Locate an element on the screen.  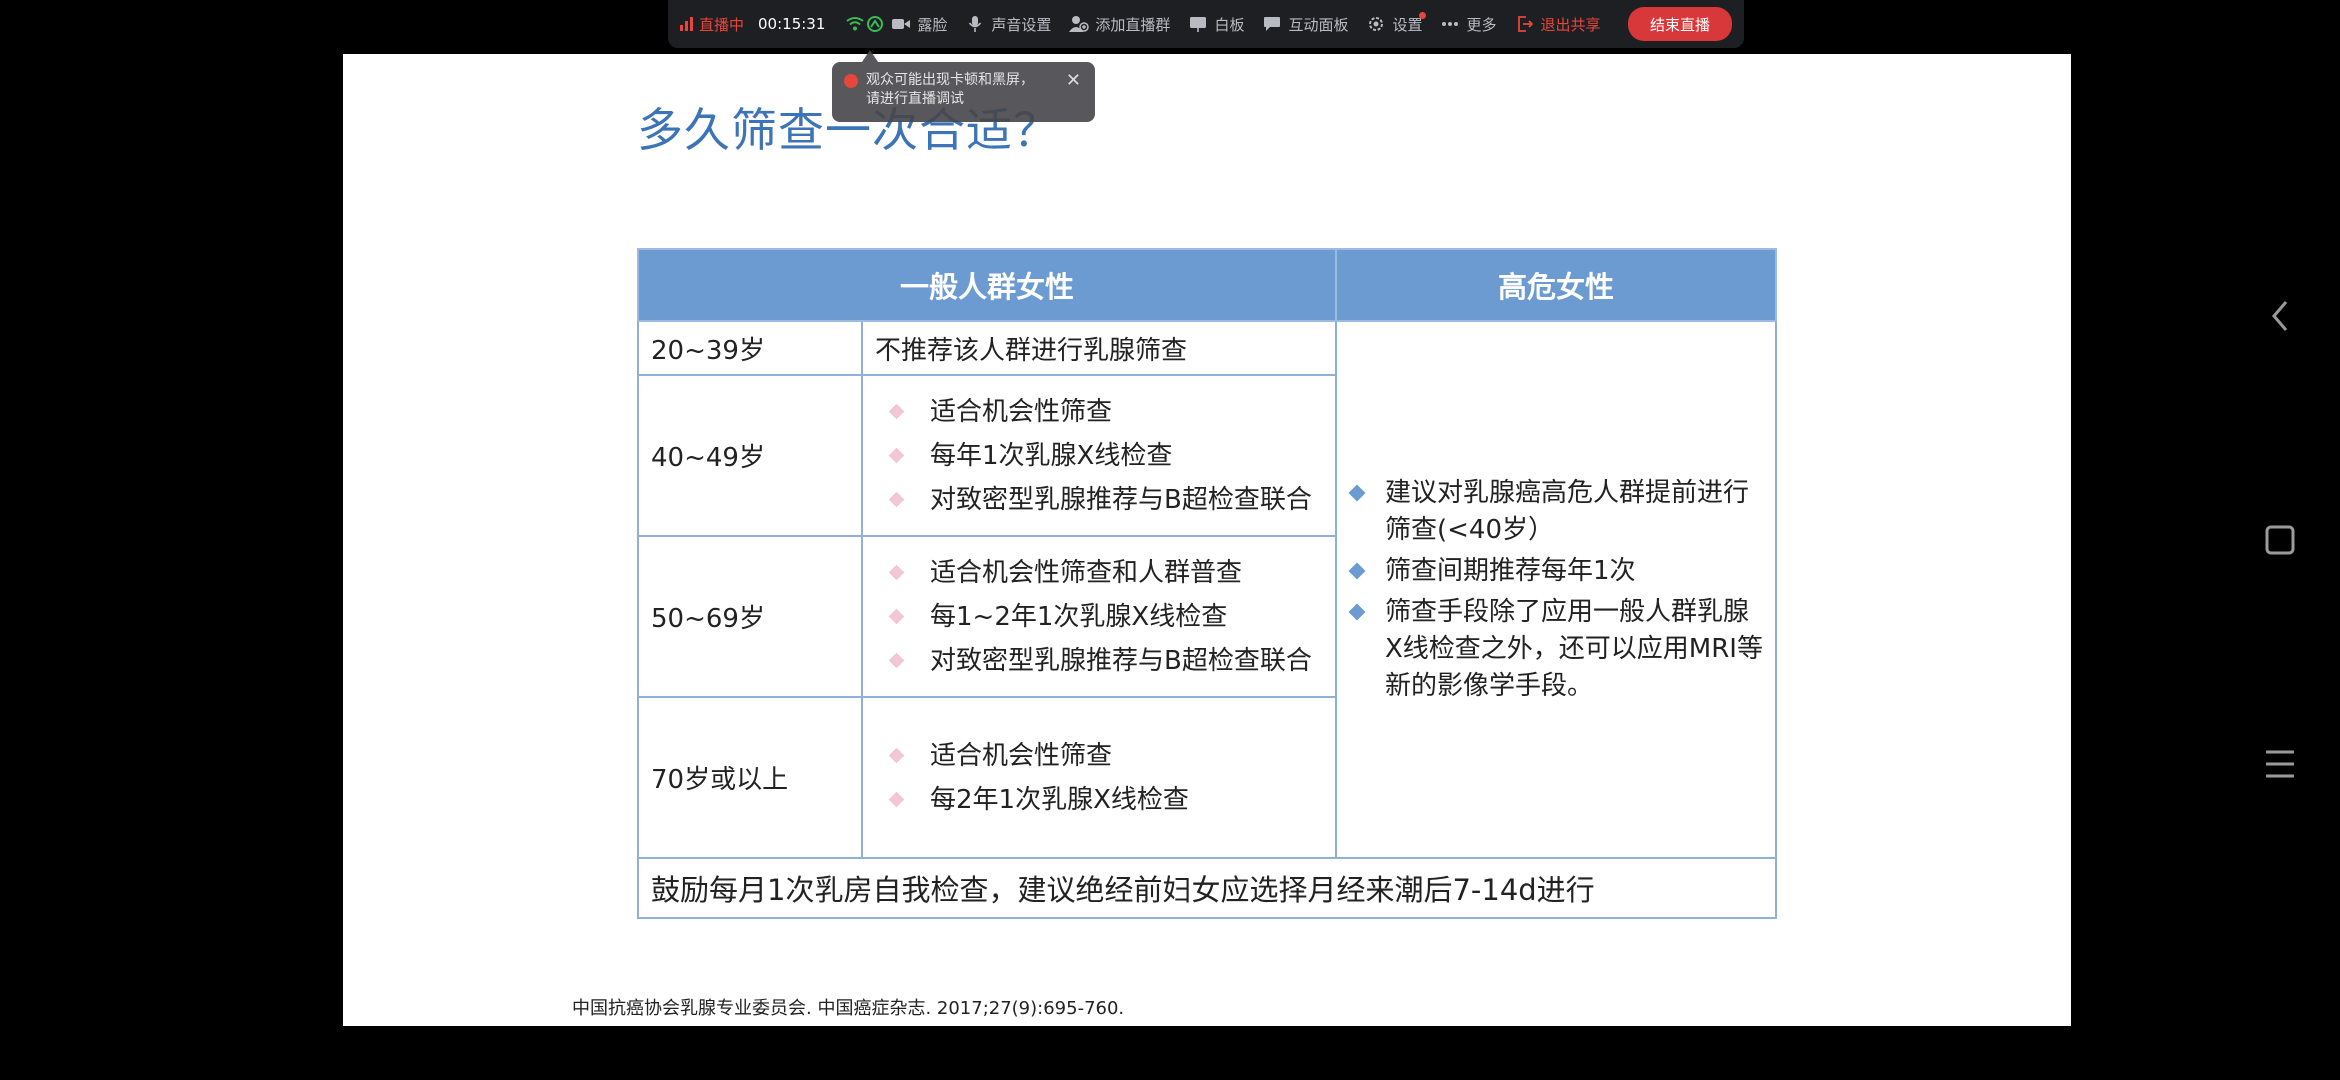
back-icon is located at coordinates (2280, 316).